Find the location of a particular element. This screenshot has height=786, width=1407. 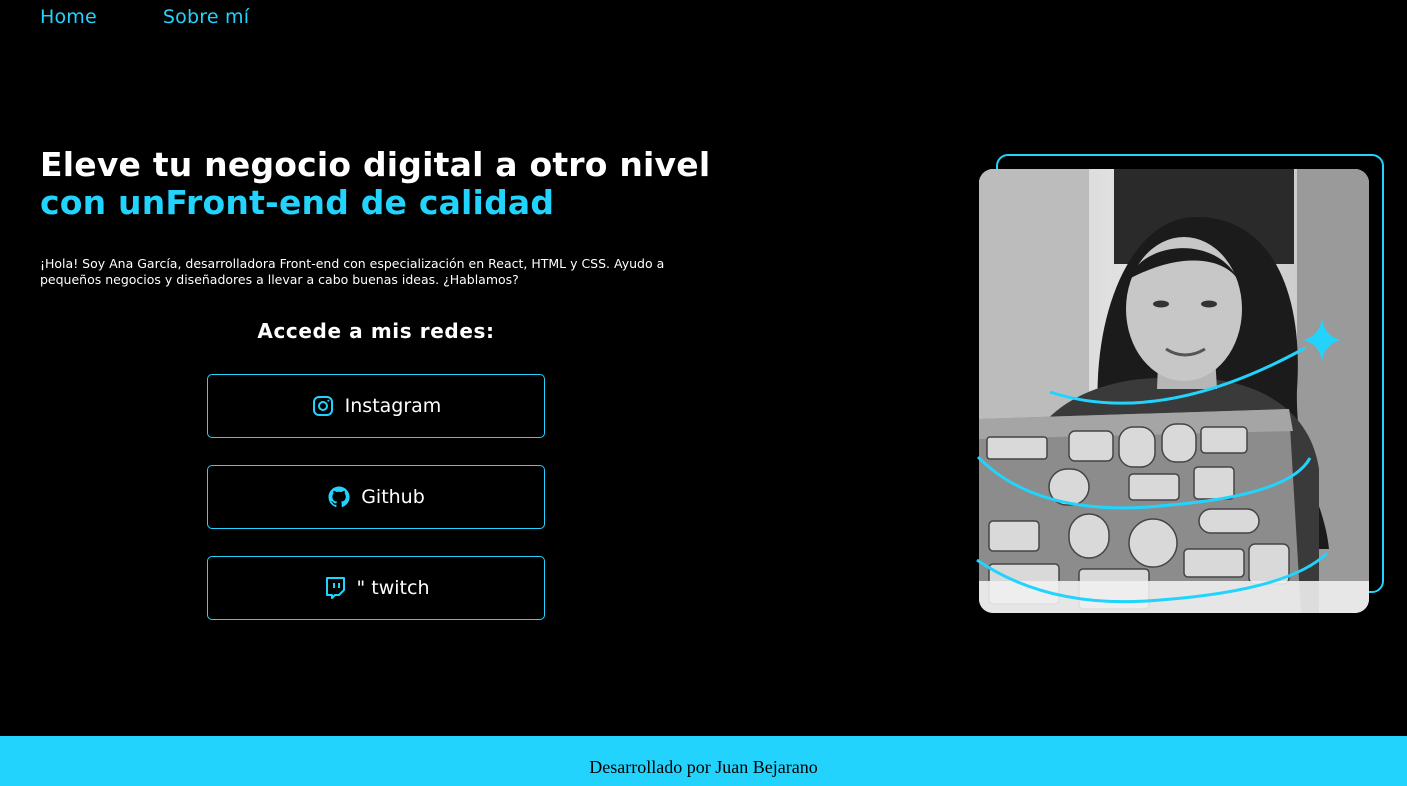

instagram-button: Instagram is located at coordinates (376, 406).